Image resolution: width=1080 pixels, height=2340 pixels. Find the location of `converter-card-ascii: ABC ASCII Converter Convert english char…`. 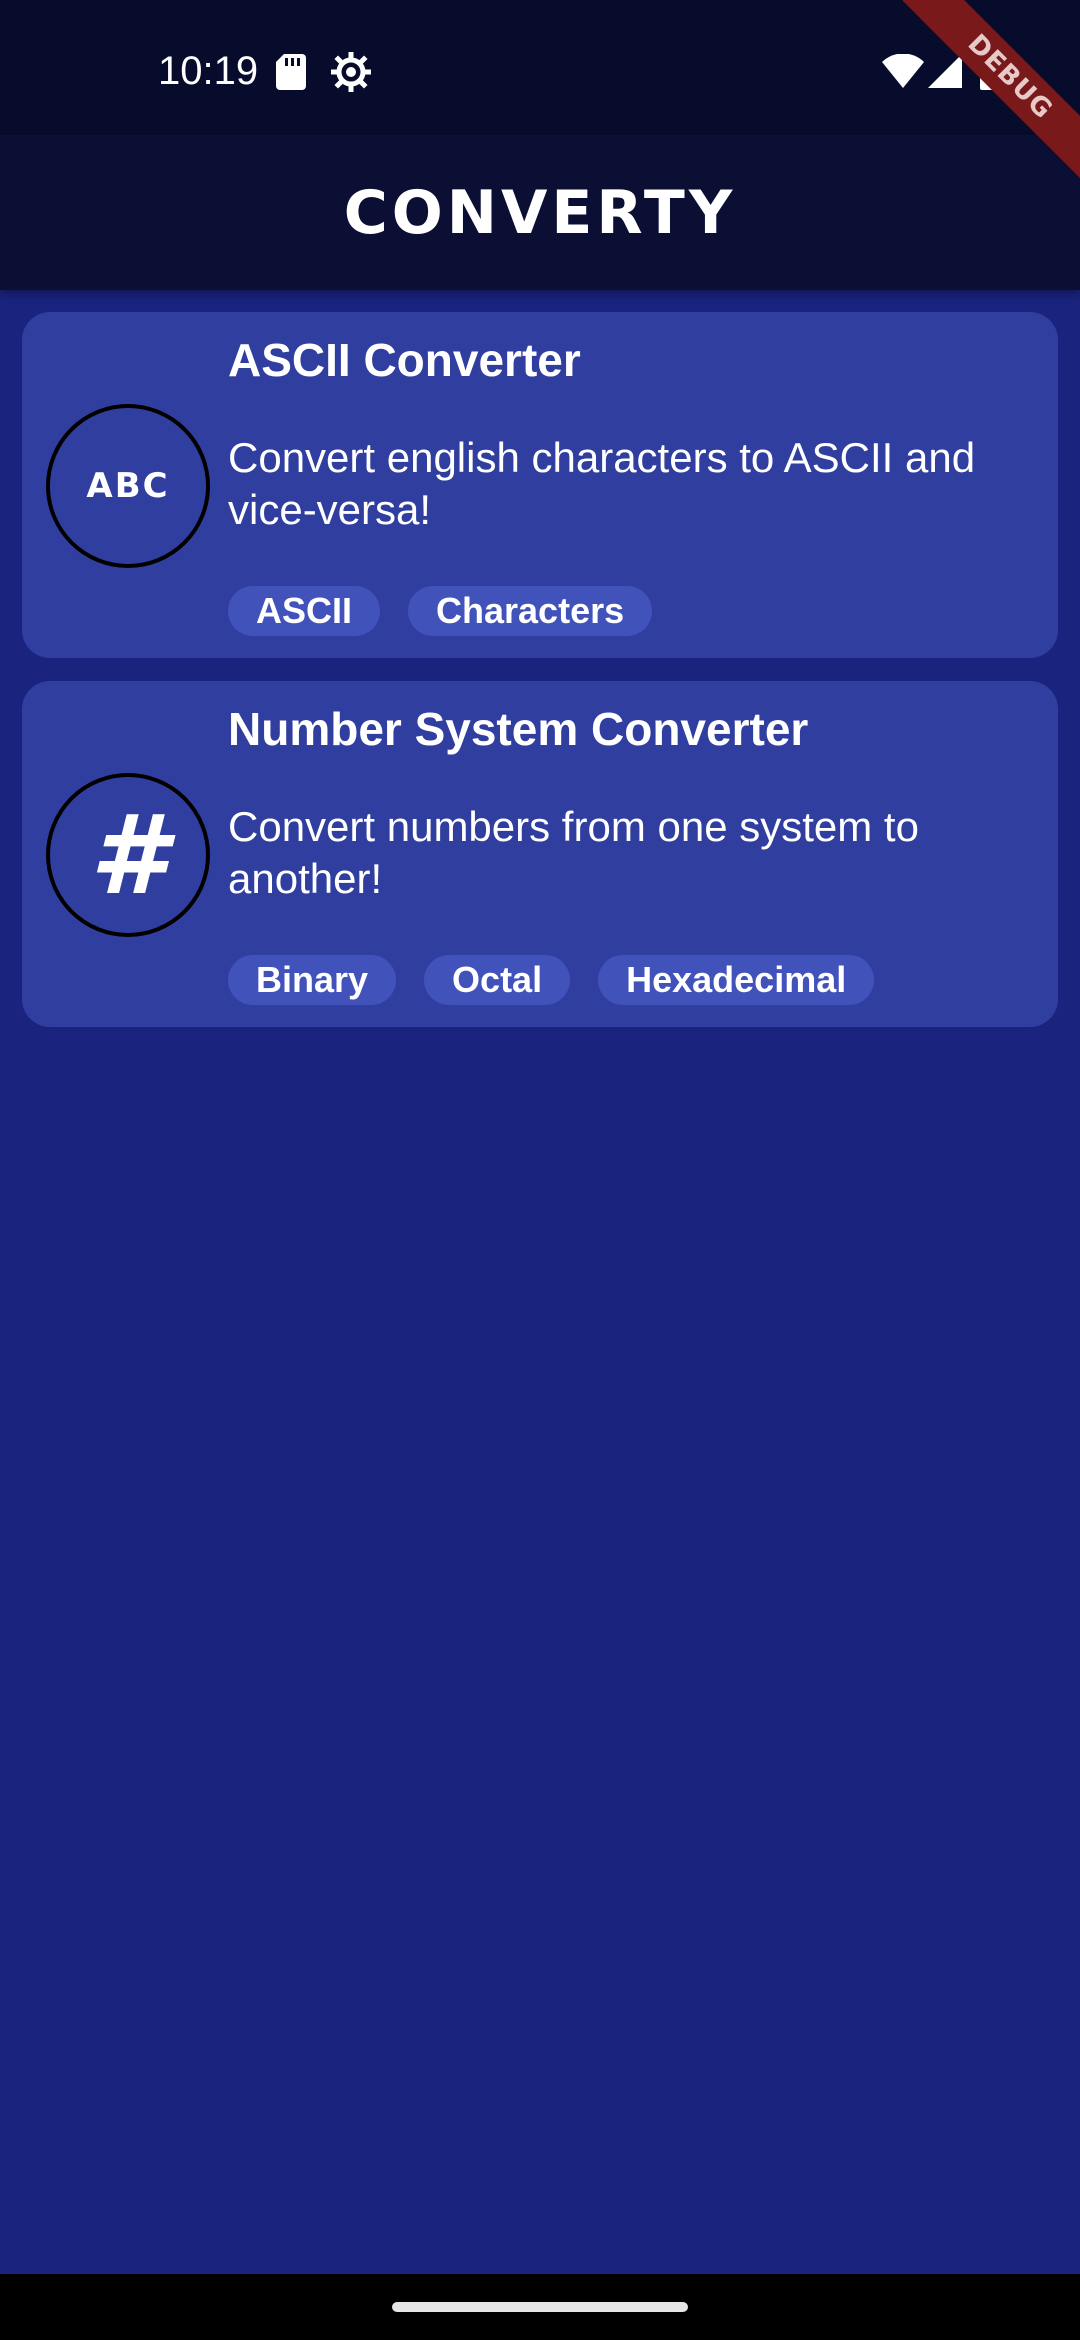

converter-card-ascii: ABC ASCII Converter Convert english char… is located at coordinates (540, 485).